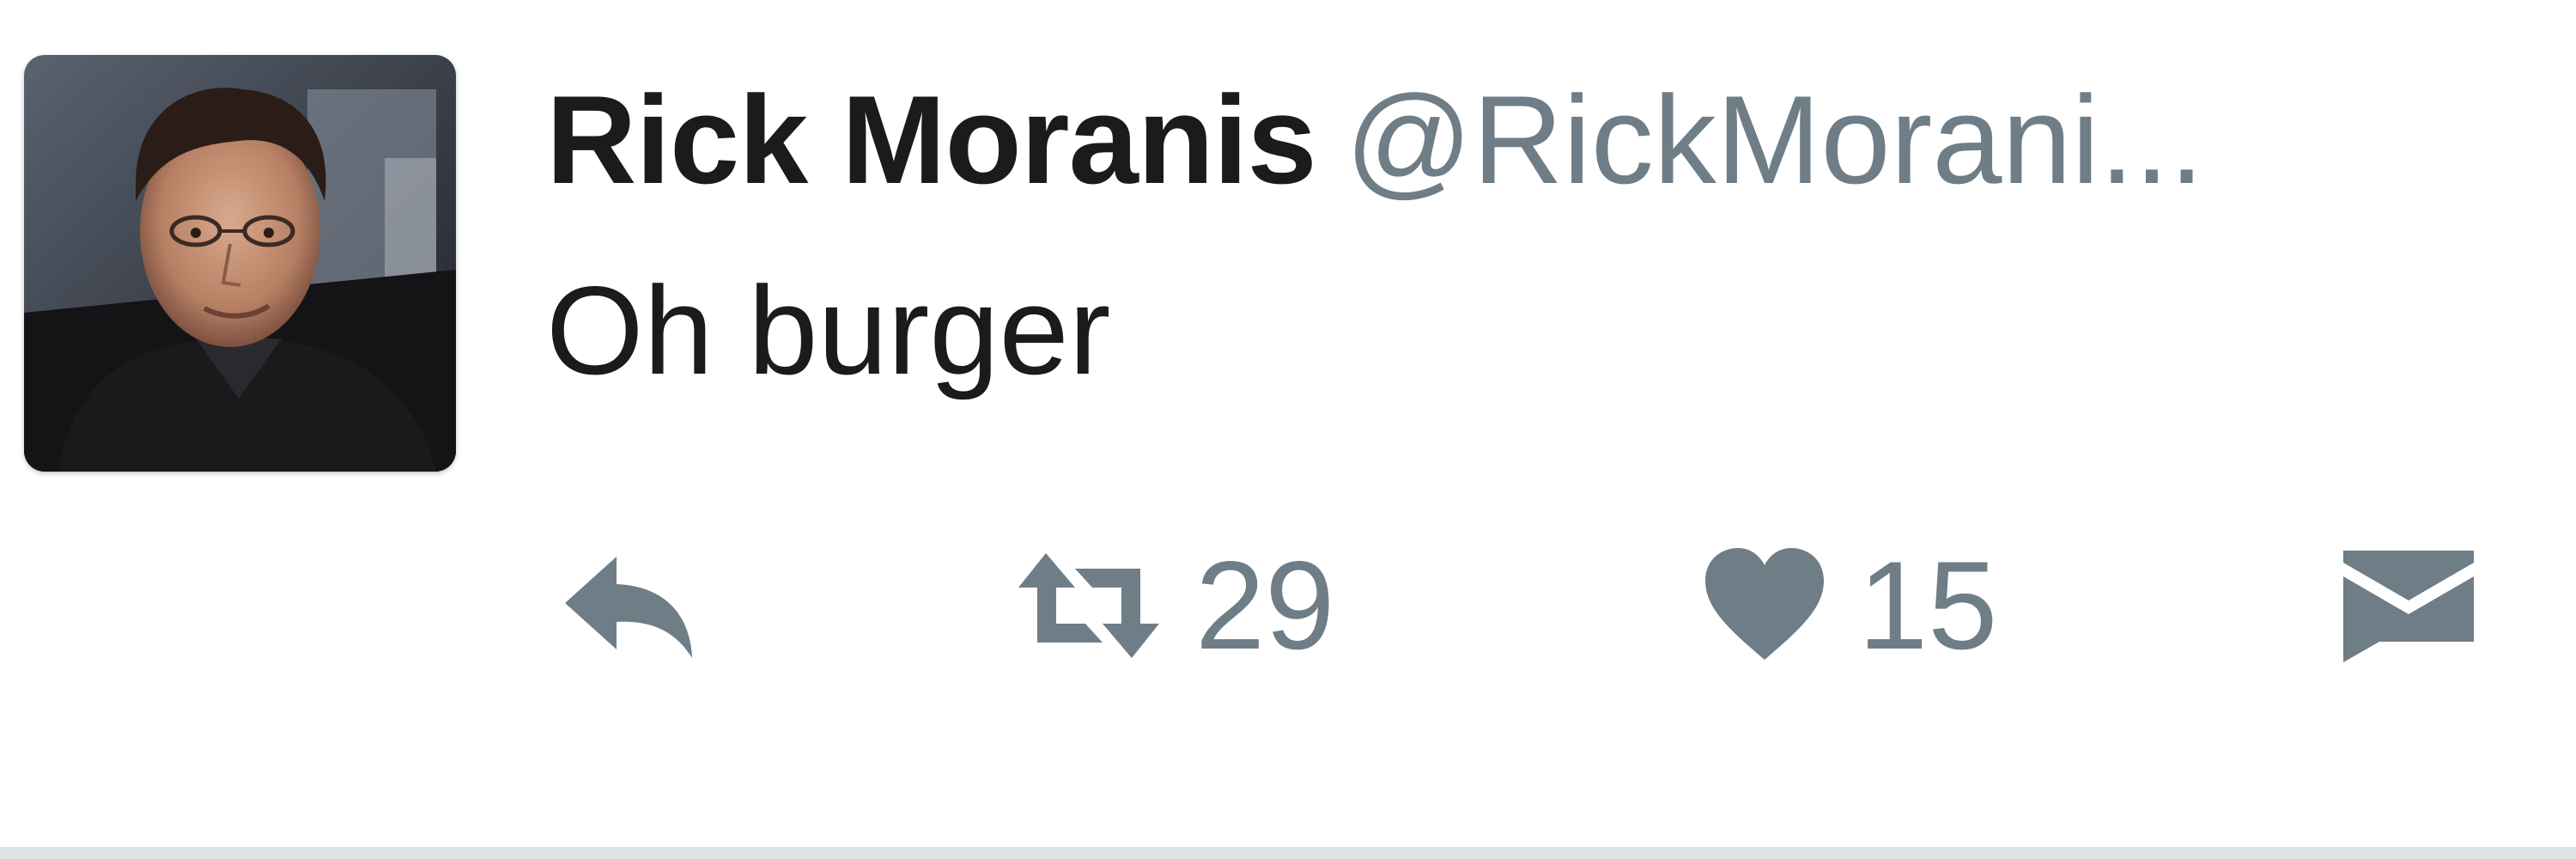  I want to click on like-count: 15, so click(1928, 605).